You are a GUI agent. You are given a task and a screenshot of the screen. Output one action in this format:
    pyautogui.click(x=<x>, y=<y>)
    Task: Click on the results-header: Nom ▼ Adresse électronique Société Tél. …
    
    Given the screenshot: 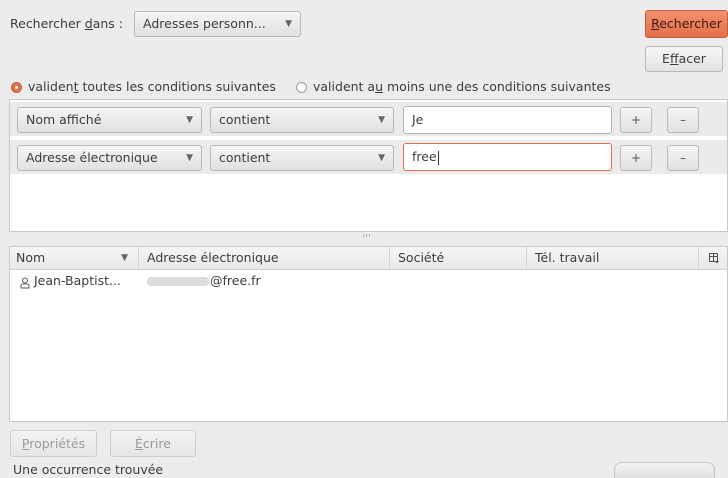 What is the action you would take?
    pyautogui.click(x=368, y=258)
    